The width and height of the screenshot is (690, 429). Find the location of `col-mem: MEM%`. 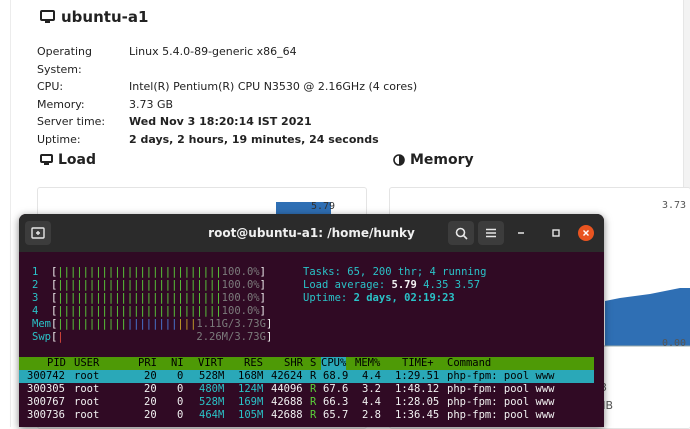

col-mem: MEM% is located at coordinates (367, 363).